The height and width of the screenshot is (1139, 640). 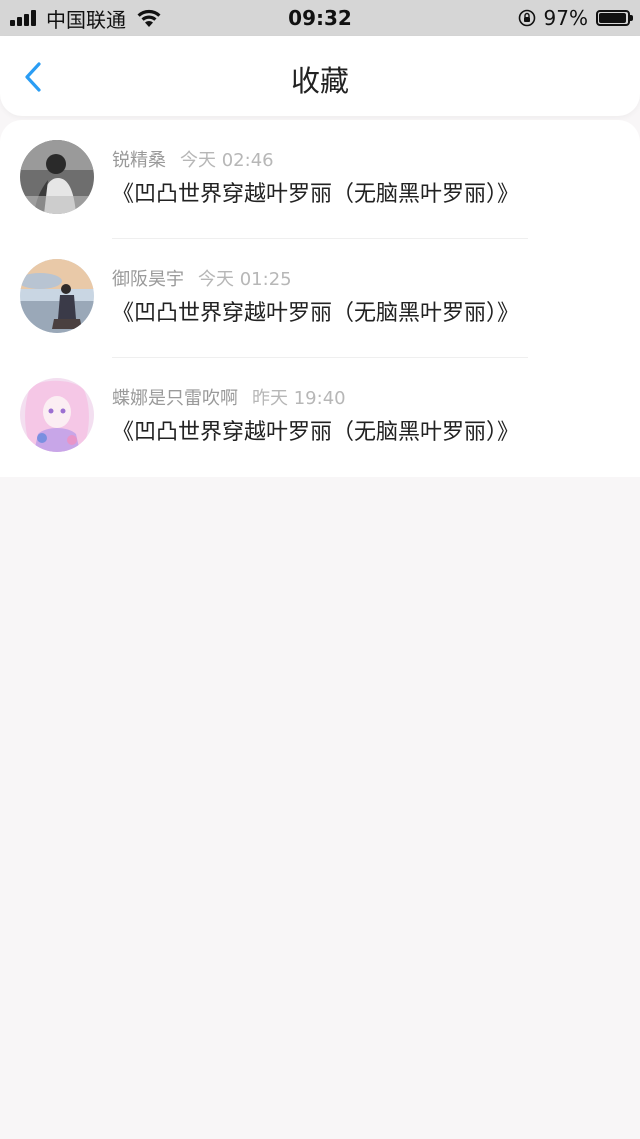 I want to click on username: 锐精桑, so click(x=139, y=160).